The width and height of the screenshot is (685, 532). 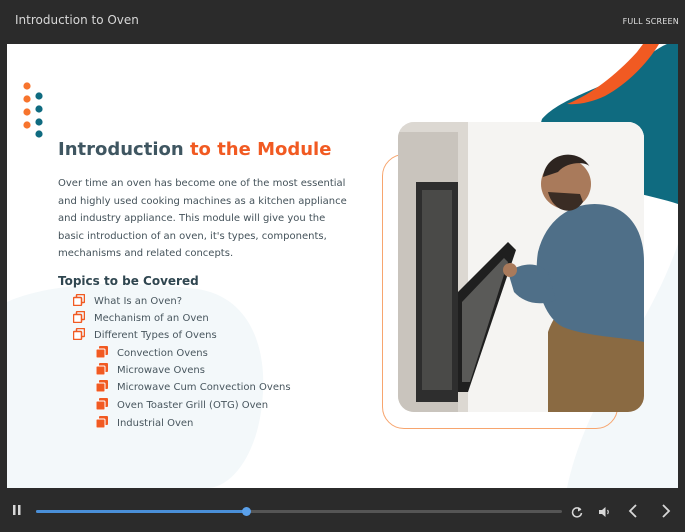 I want to click on subtopic-item: Industrial Oven, so click(x=144, y=423).